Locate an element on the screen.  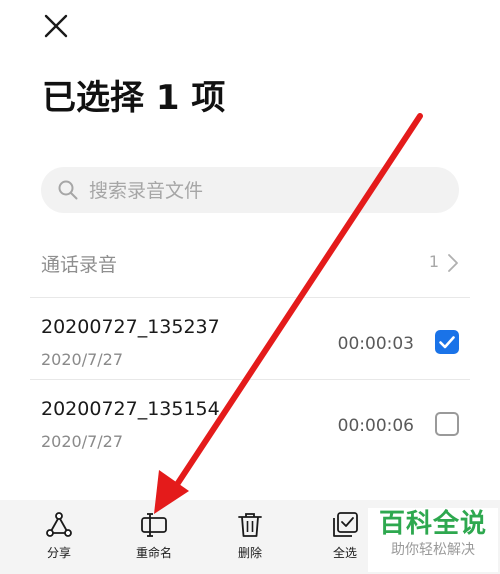
recording-duration: 00:00:03 is located at coordinates (375, 344).